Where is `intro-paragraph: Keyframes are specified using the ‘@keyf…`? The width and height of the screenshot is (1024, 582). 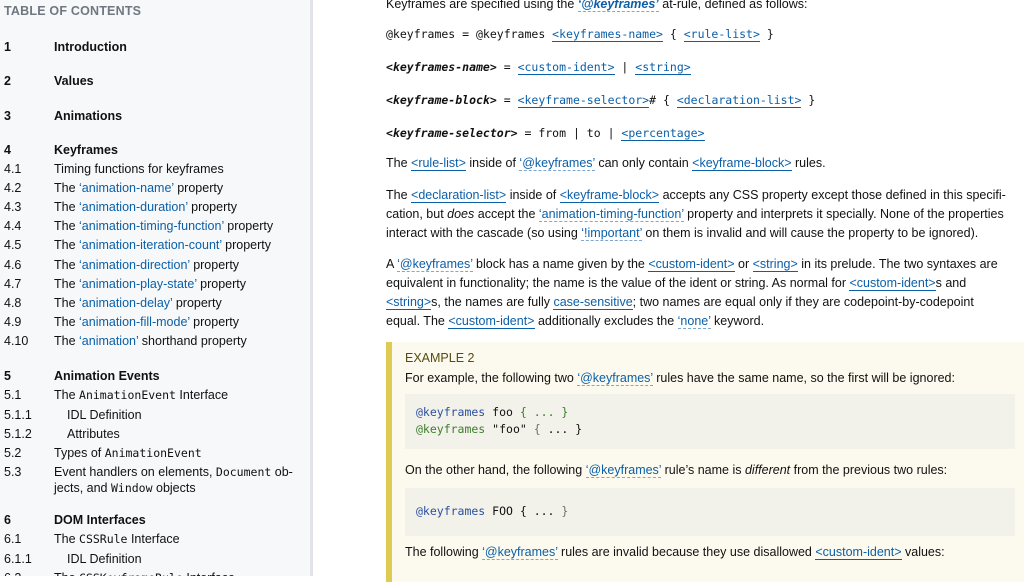
intro-paragraph: Keyframes are specified using the ‘@keyf… is located at coordinates (596, 6).